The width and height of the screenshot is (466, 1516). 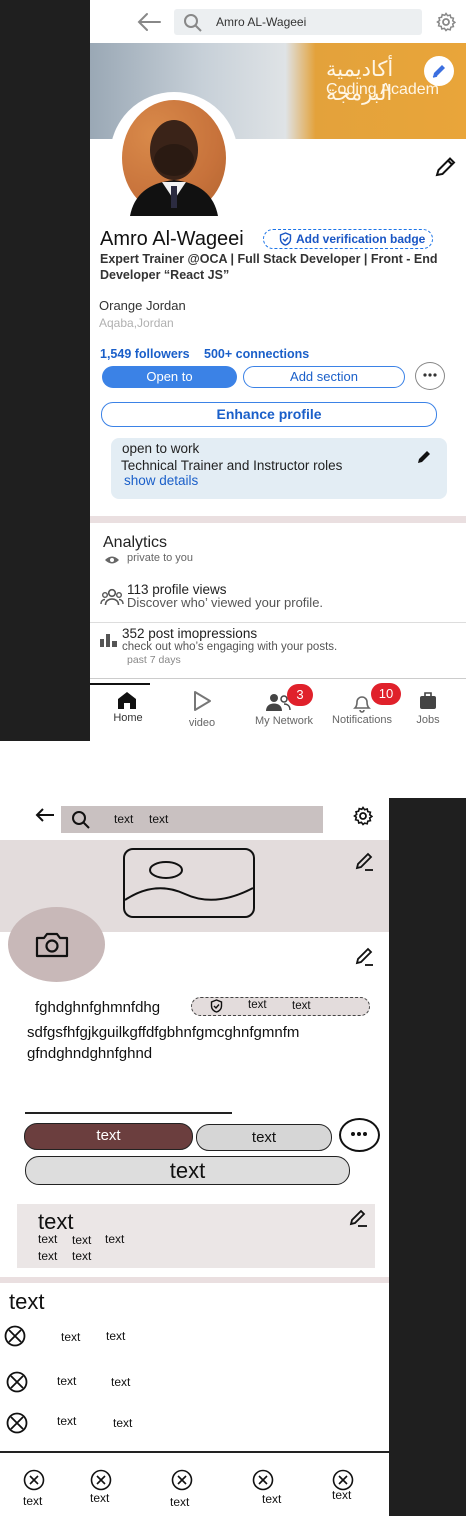 I want to click on show-details-link: show details, so click(x=161, y=480).